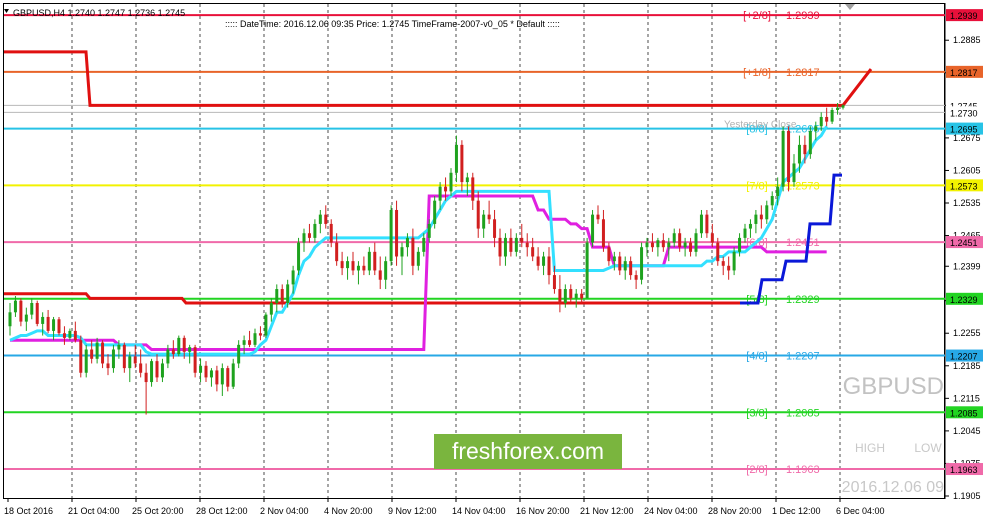 The image size is (987, 530). Describe the element at coordinates (803, 470) in the screenshot. I see `murrey-level-value: 1.1963` at that location.